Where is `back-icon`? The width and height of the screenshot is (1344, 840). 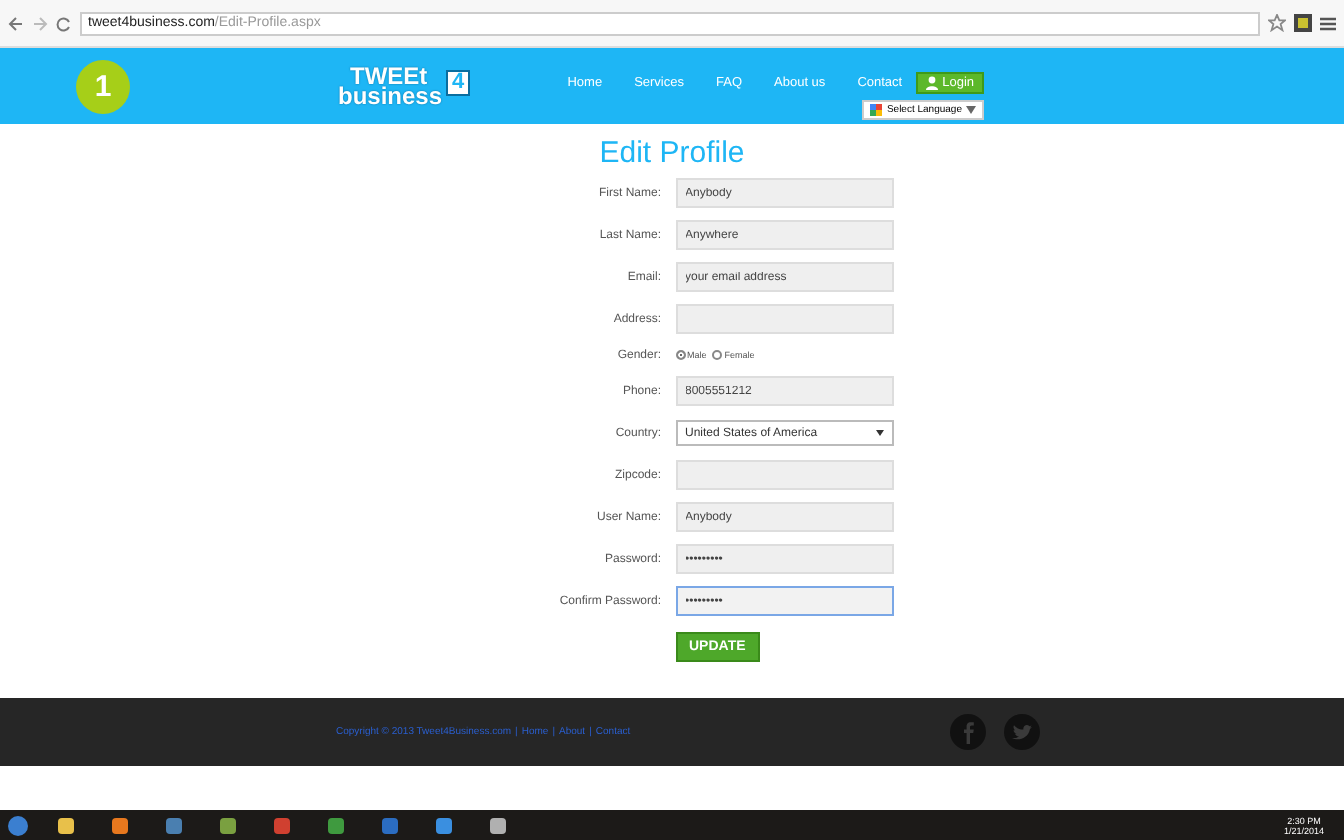
back-icon is located at coordinates (16, 23).